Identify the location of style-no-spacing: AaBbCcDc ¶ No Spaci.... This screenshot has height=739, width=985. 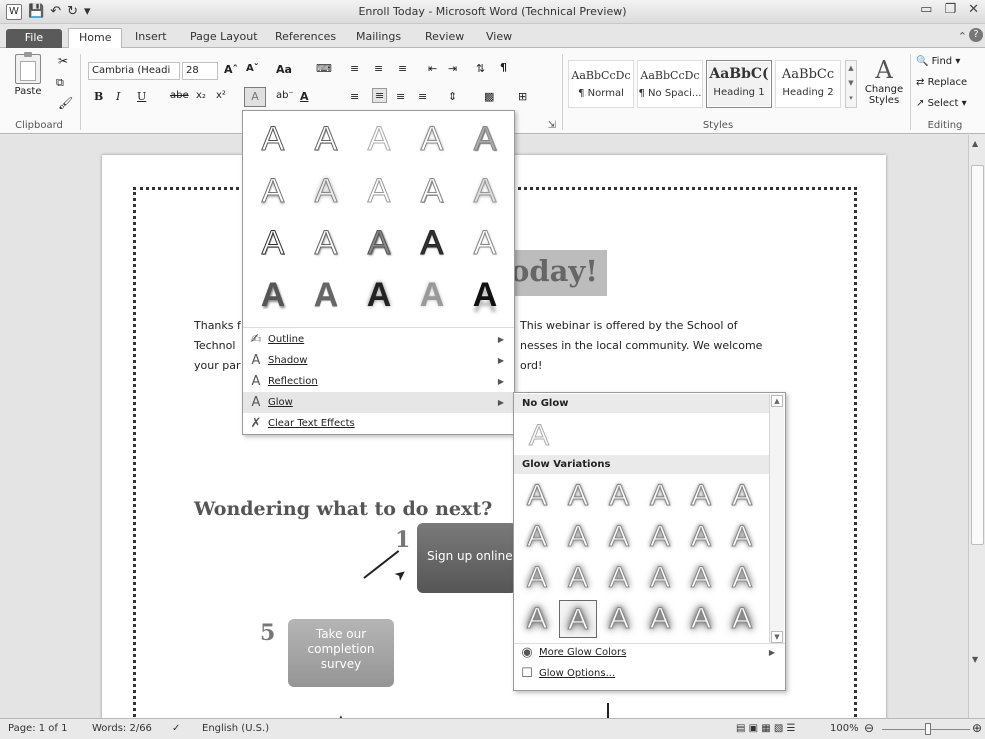
(670, 84).